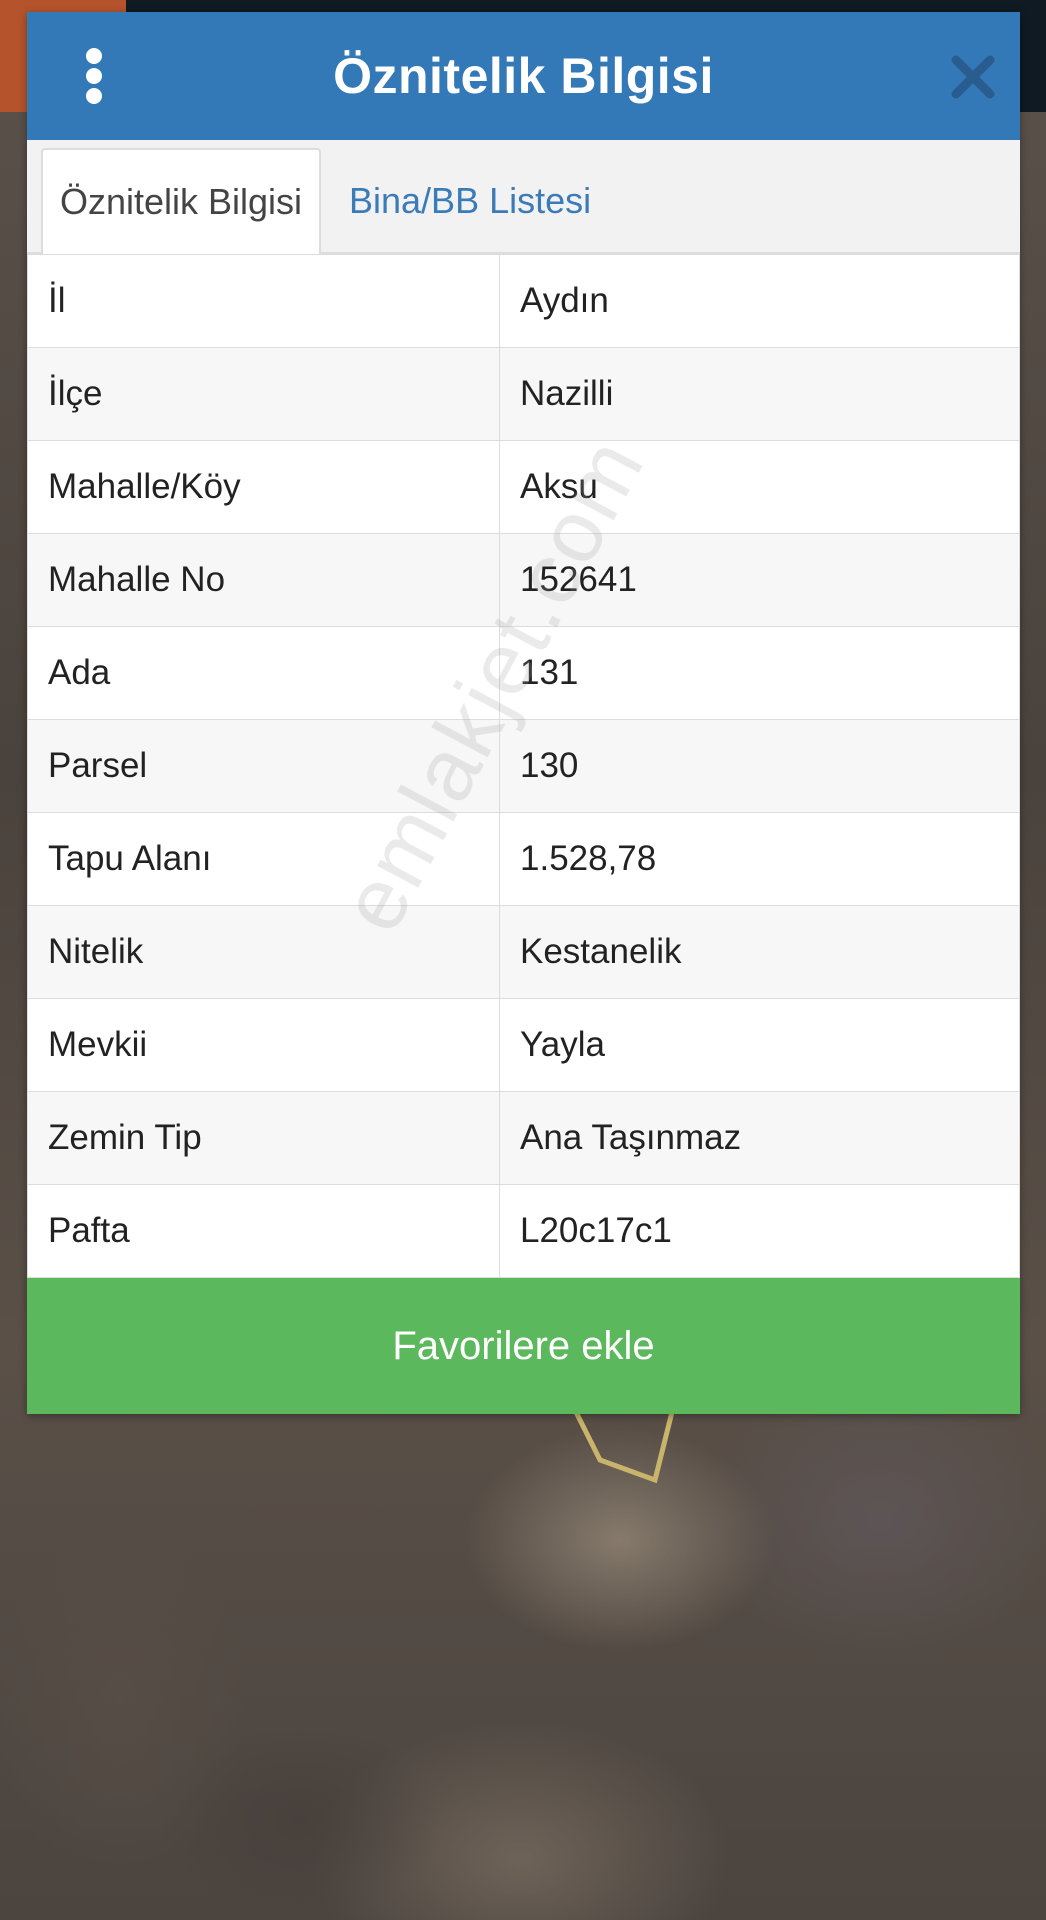 Image resolution: width=1046 pixels, height=1920 pixels. What do you see at coordinates (263, 1138) in the screenshot?
I see `attribute-label: Zemin Tip` at bounding box center [263, 1138].